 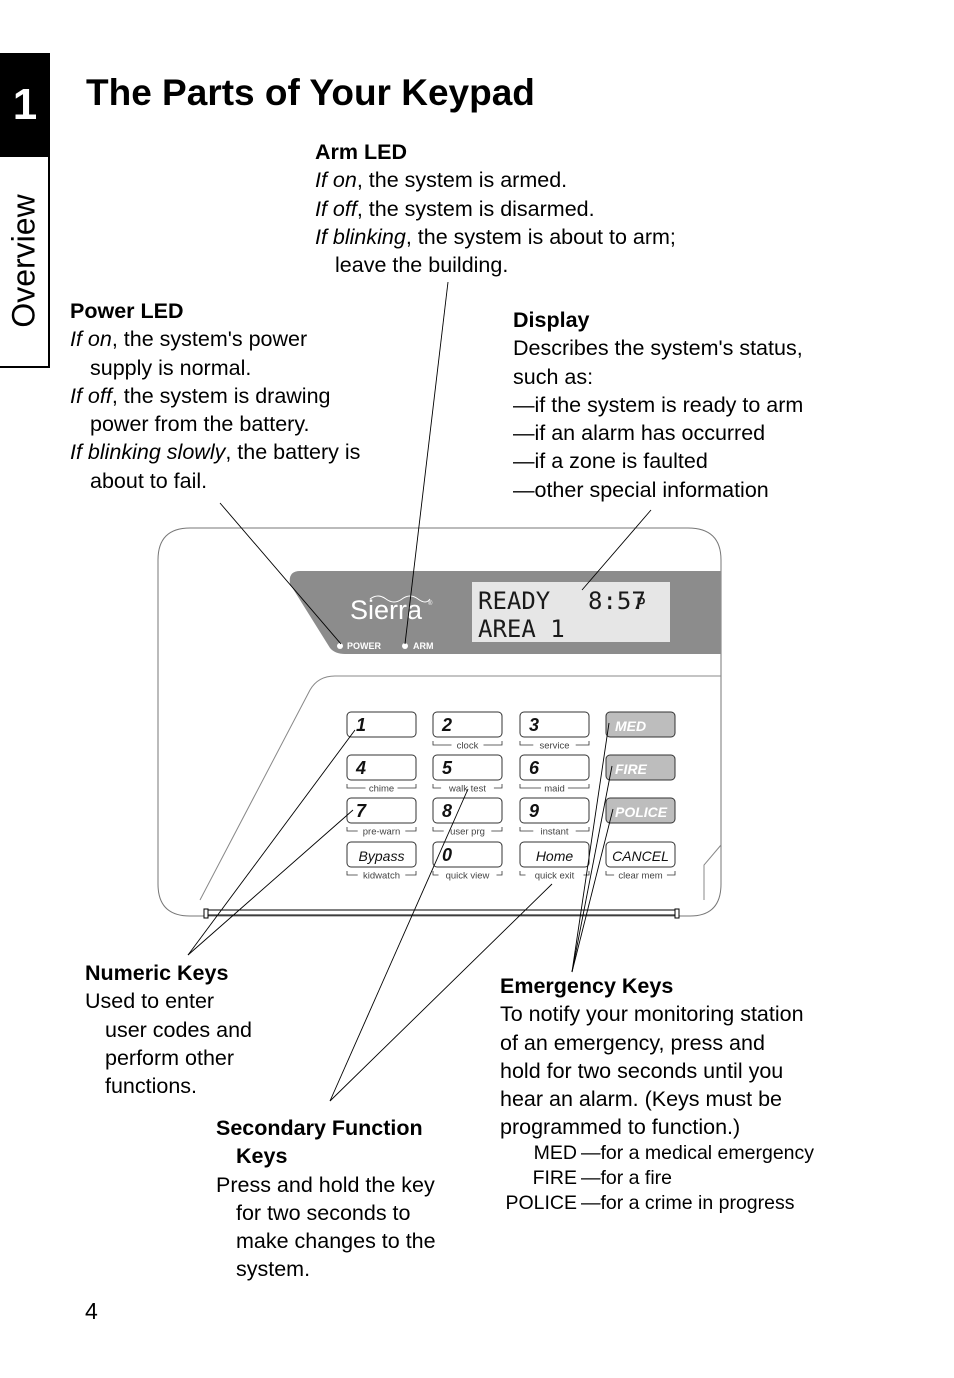 I want to click on numeric-keys-line: perform other, so click(x=170, y=1057).